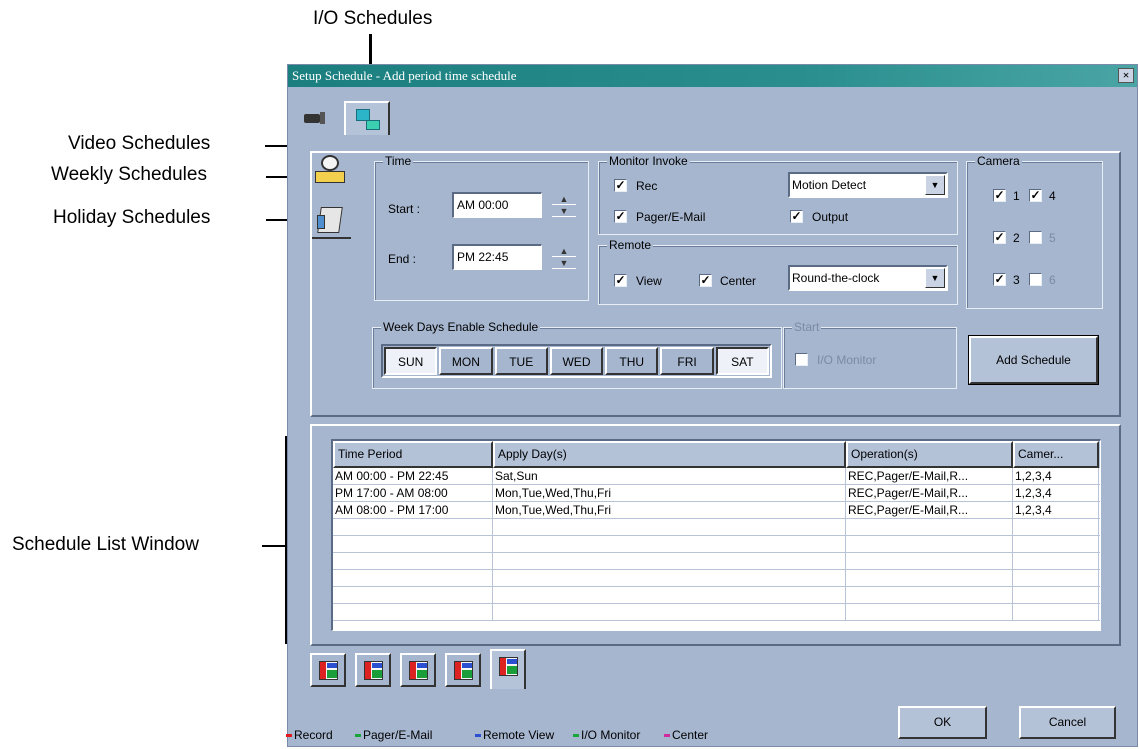 This screenshot has width=1139, height=749. What do you see at coordinates (606, 735) in the screenshot?
I see `legend-io-monitor: I/O Monitor` at bounding box center [606, 735].